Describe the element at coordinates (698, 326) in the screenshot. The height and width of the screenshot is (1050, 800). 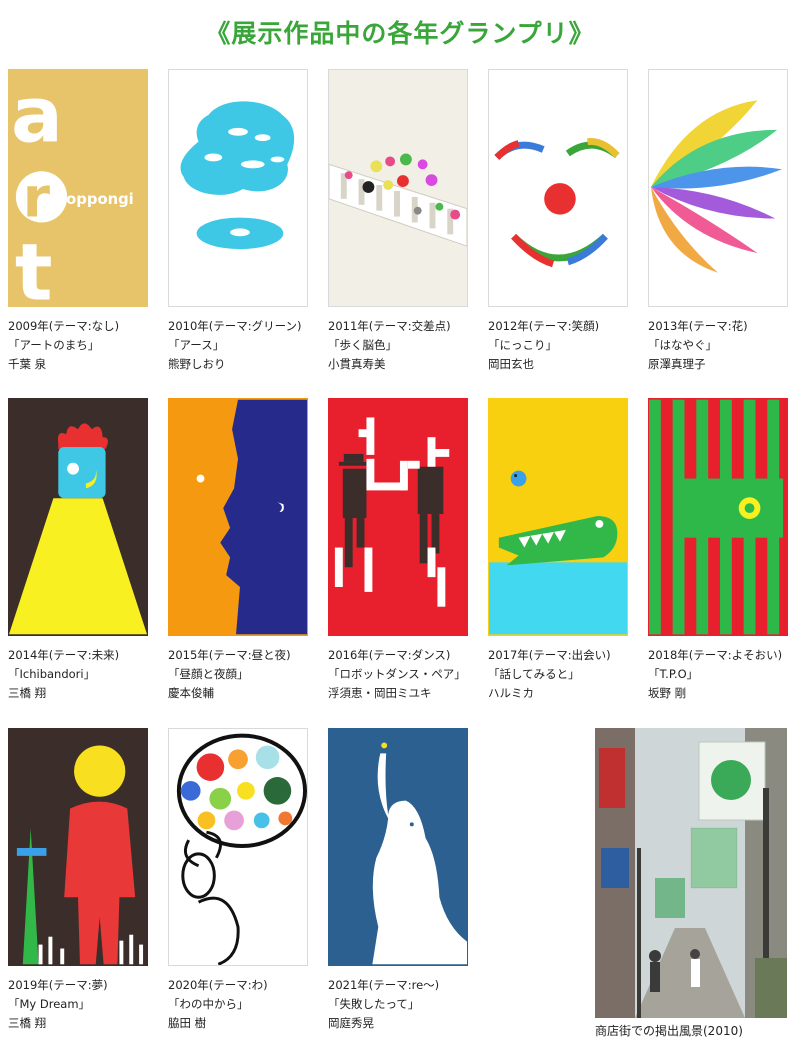
I see `year-theme: 2013年(テーマ:花)` at that location.